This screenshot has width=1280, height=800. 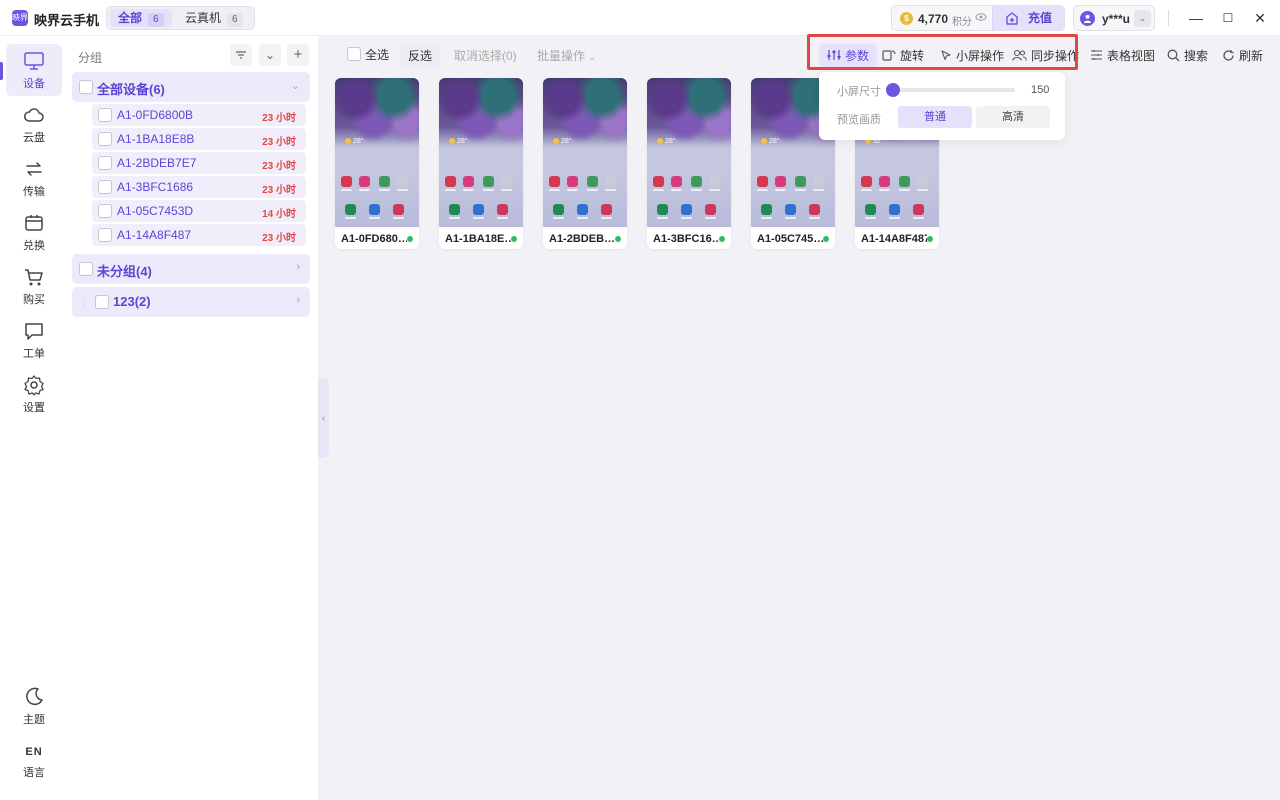 What do you see at coordinates (1028, 18) in the screenshot?
I see `recharge-button: 充值` at bounding box center [1028, 18].